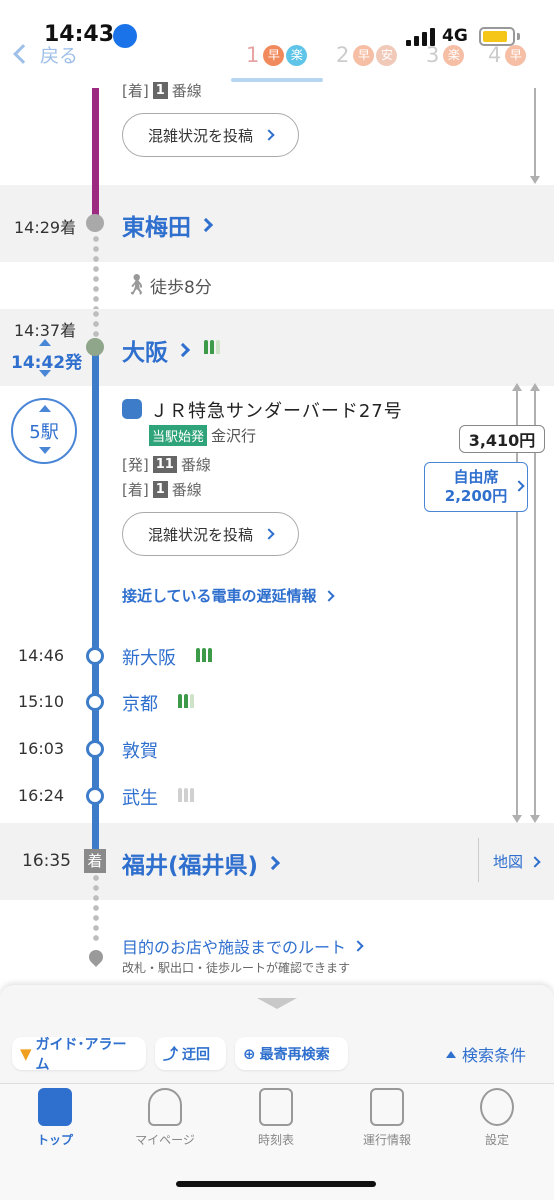 The width and height of the screenshot is (554, 1200). I want to click on stop-link-tsuruga: 敦賀, so click(140, 750).